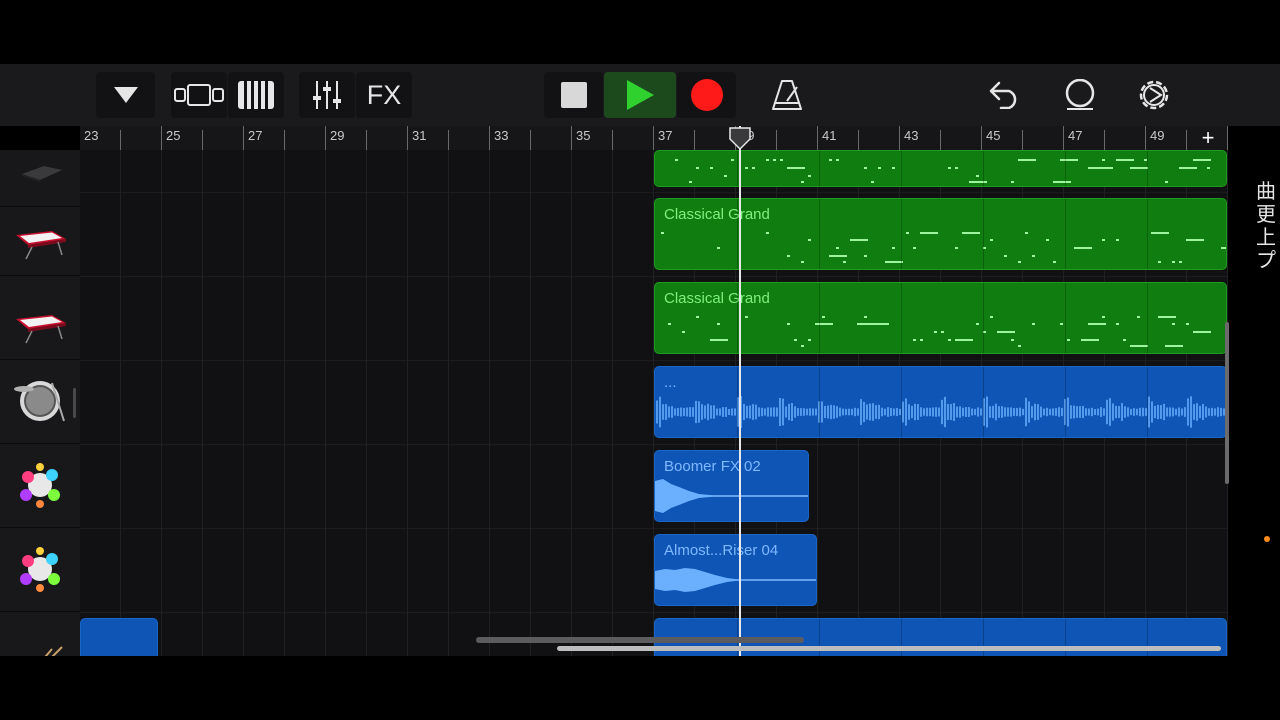 This screenshot has width=1280, height=720. Describe the element at coordinates (706, 95) in the screenshot. I see `record-button` at that location.